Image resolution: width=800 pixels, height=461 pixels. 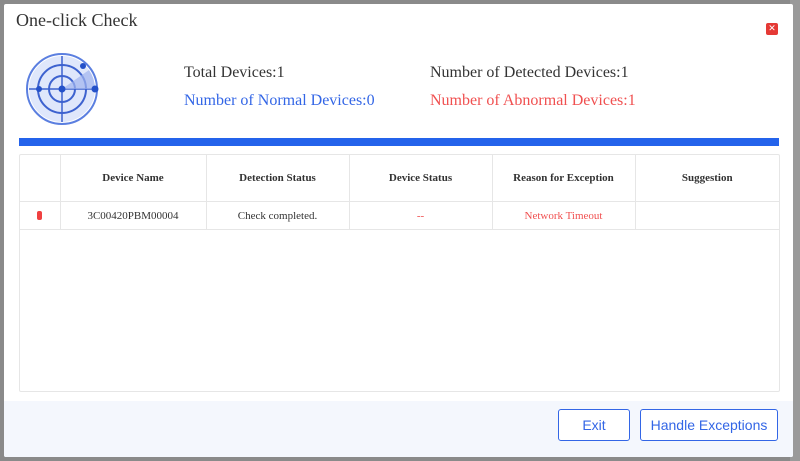 What do you see at coordinates (707, 215) in the screenshot?
I see `suggestion-cell` at bounding box center [707, 215].